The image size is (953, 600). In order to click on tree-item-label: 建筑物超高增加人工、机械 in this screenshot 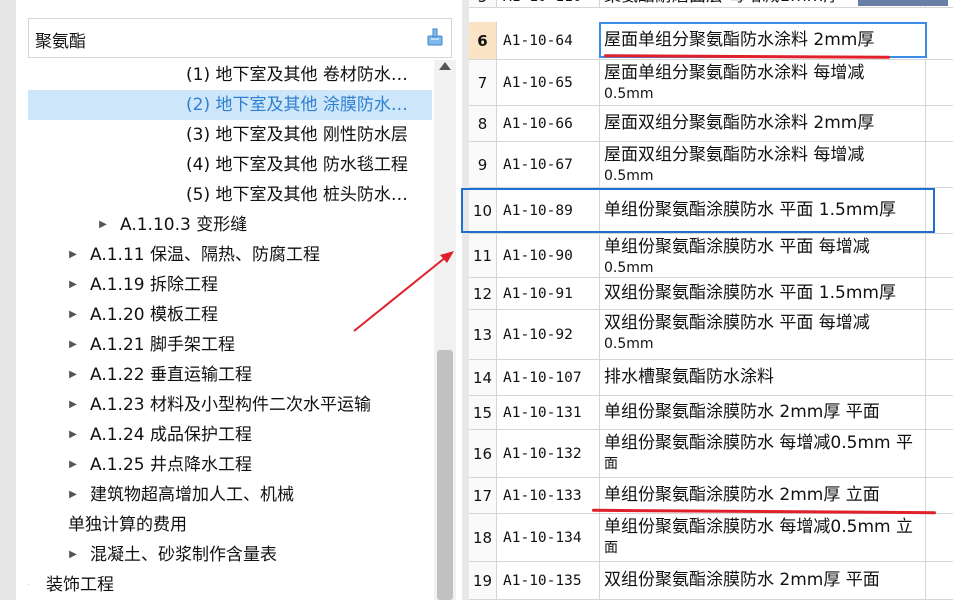, I will do `click(192, 495)`.